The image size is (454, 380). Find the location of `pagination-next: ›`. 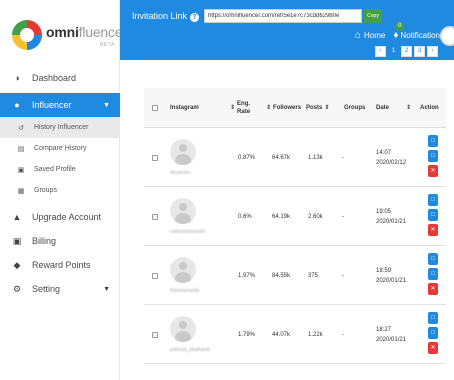

pagination-next: › is located at coordinates (432, 51).